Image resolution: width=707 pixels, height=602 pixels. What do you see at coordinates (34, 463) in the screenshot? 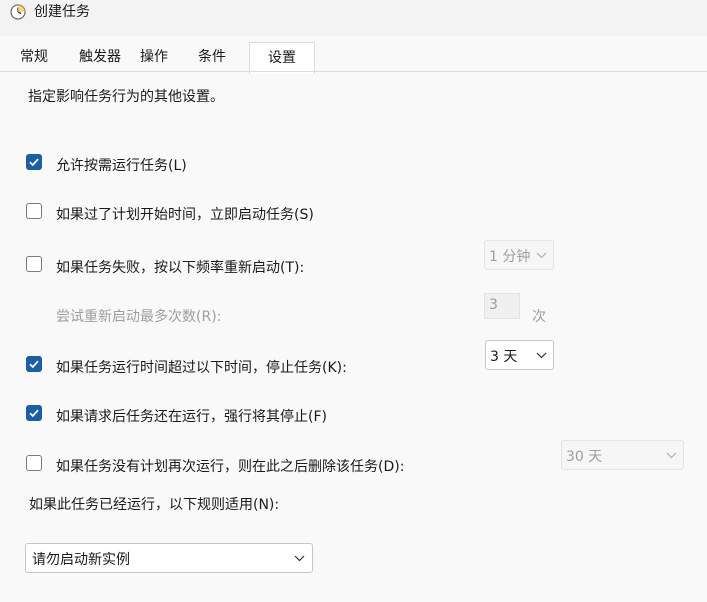
I see `delete-if-not-scheduled-checkbox` at bounding box center [34, 463].